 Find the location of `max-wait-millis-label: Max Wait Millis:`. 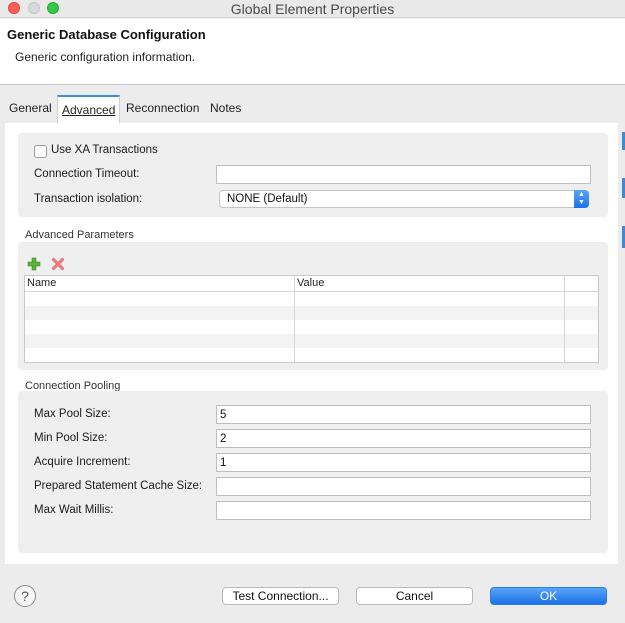

max-wait-millis-label: Max Wait Millis: is located at coordinates (74, 510).